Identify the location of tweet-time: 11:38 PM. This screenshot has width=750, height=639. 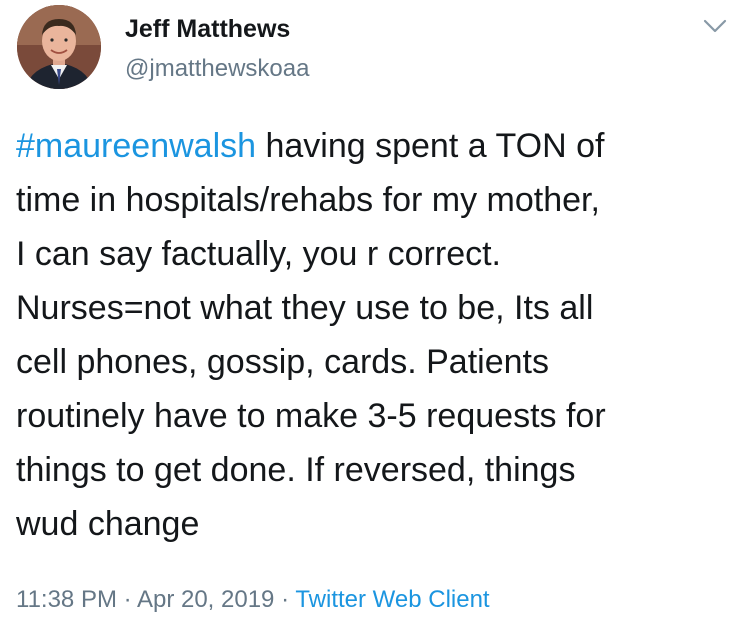
(66, 599).